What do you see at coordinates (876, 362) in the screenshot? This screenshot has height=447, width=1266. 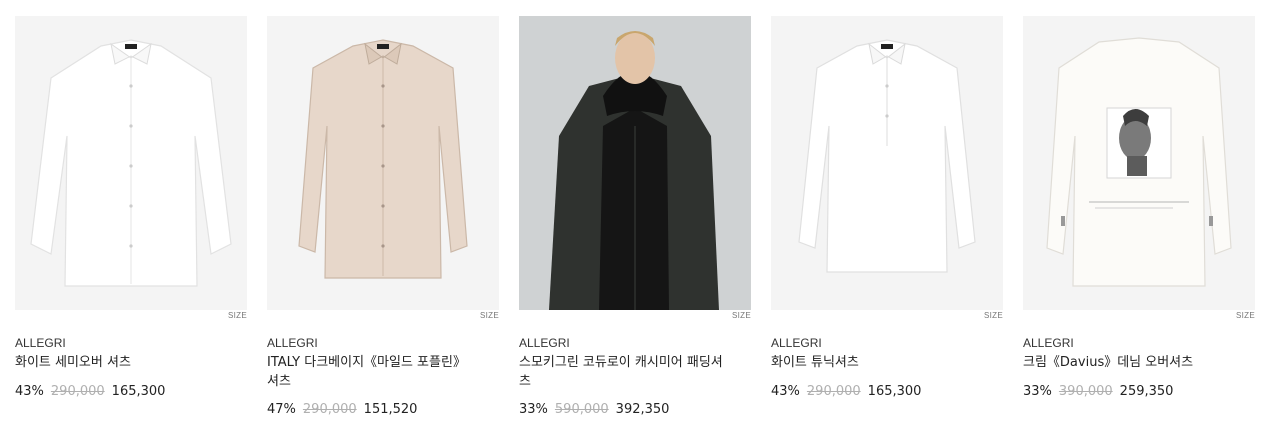 I see `product-name: 화이트 튜닉셔츠` at bounding box center [876, 362].